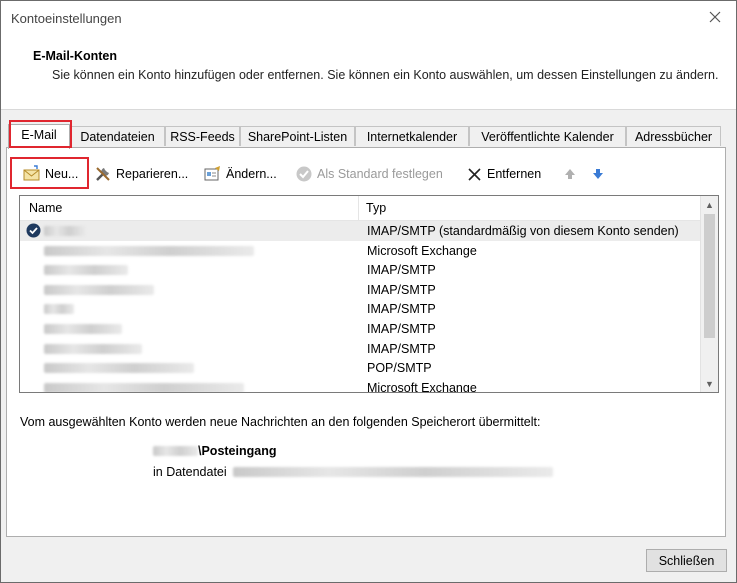  What do you see at coordinates (715, 18) in the screenshot?
I see `close-icon` at bounding box center [715, 18].